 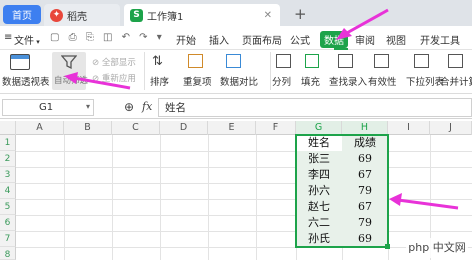 What do you see at coordinates (362, 24) in the screenshot?
I see `arrow-to-data-tab` at bounding box center [362, 24].